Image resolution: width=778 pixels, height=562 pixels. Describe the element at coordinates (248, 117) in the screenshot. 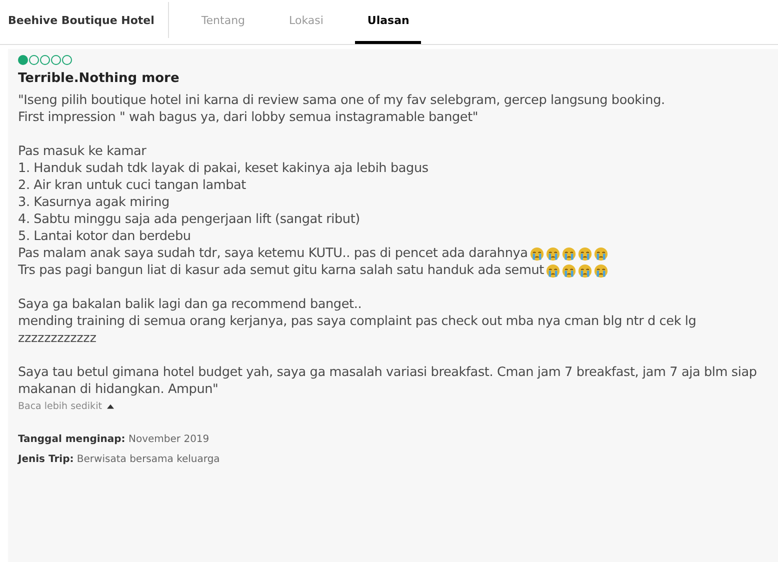

I see `review-text: First impression " wah bagus ya, dari lobby semua instagramable banget"` at that location.